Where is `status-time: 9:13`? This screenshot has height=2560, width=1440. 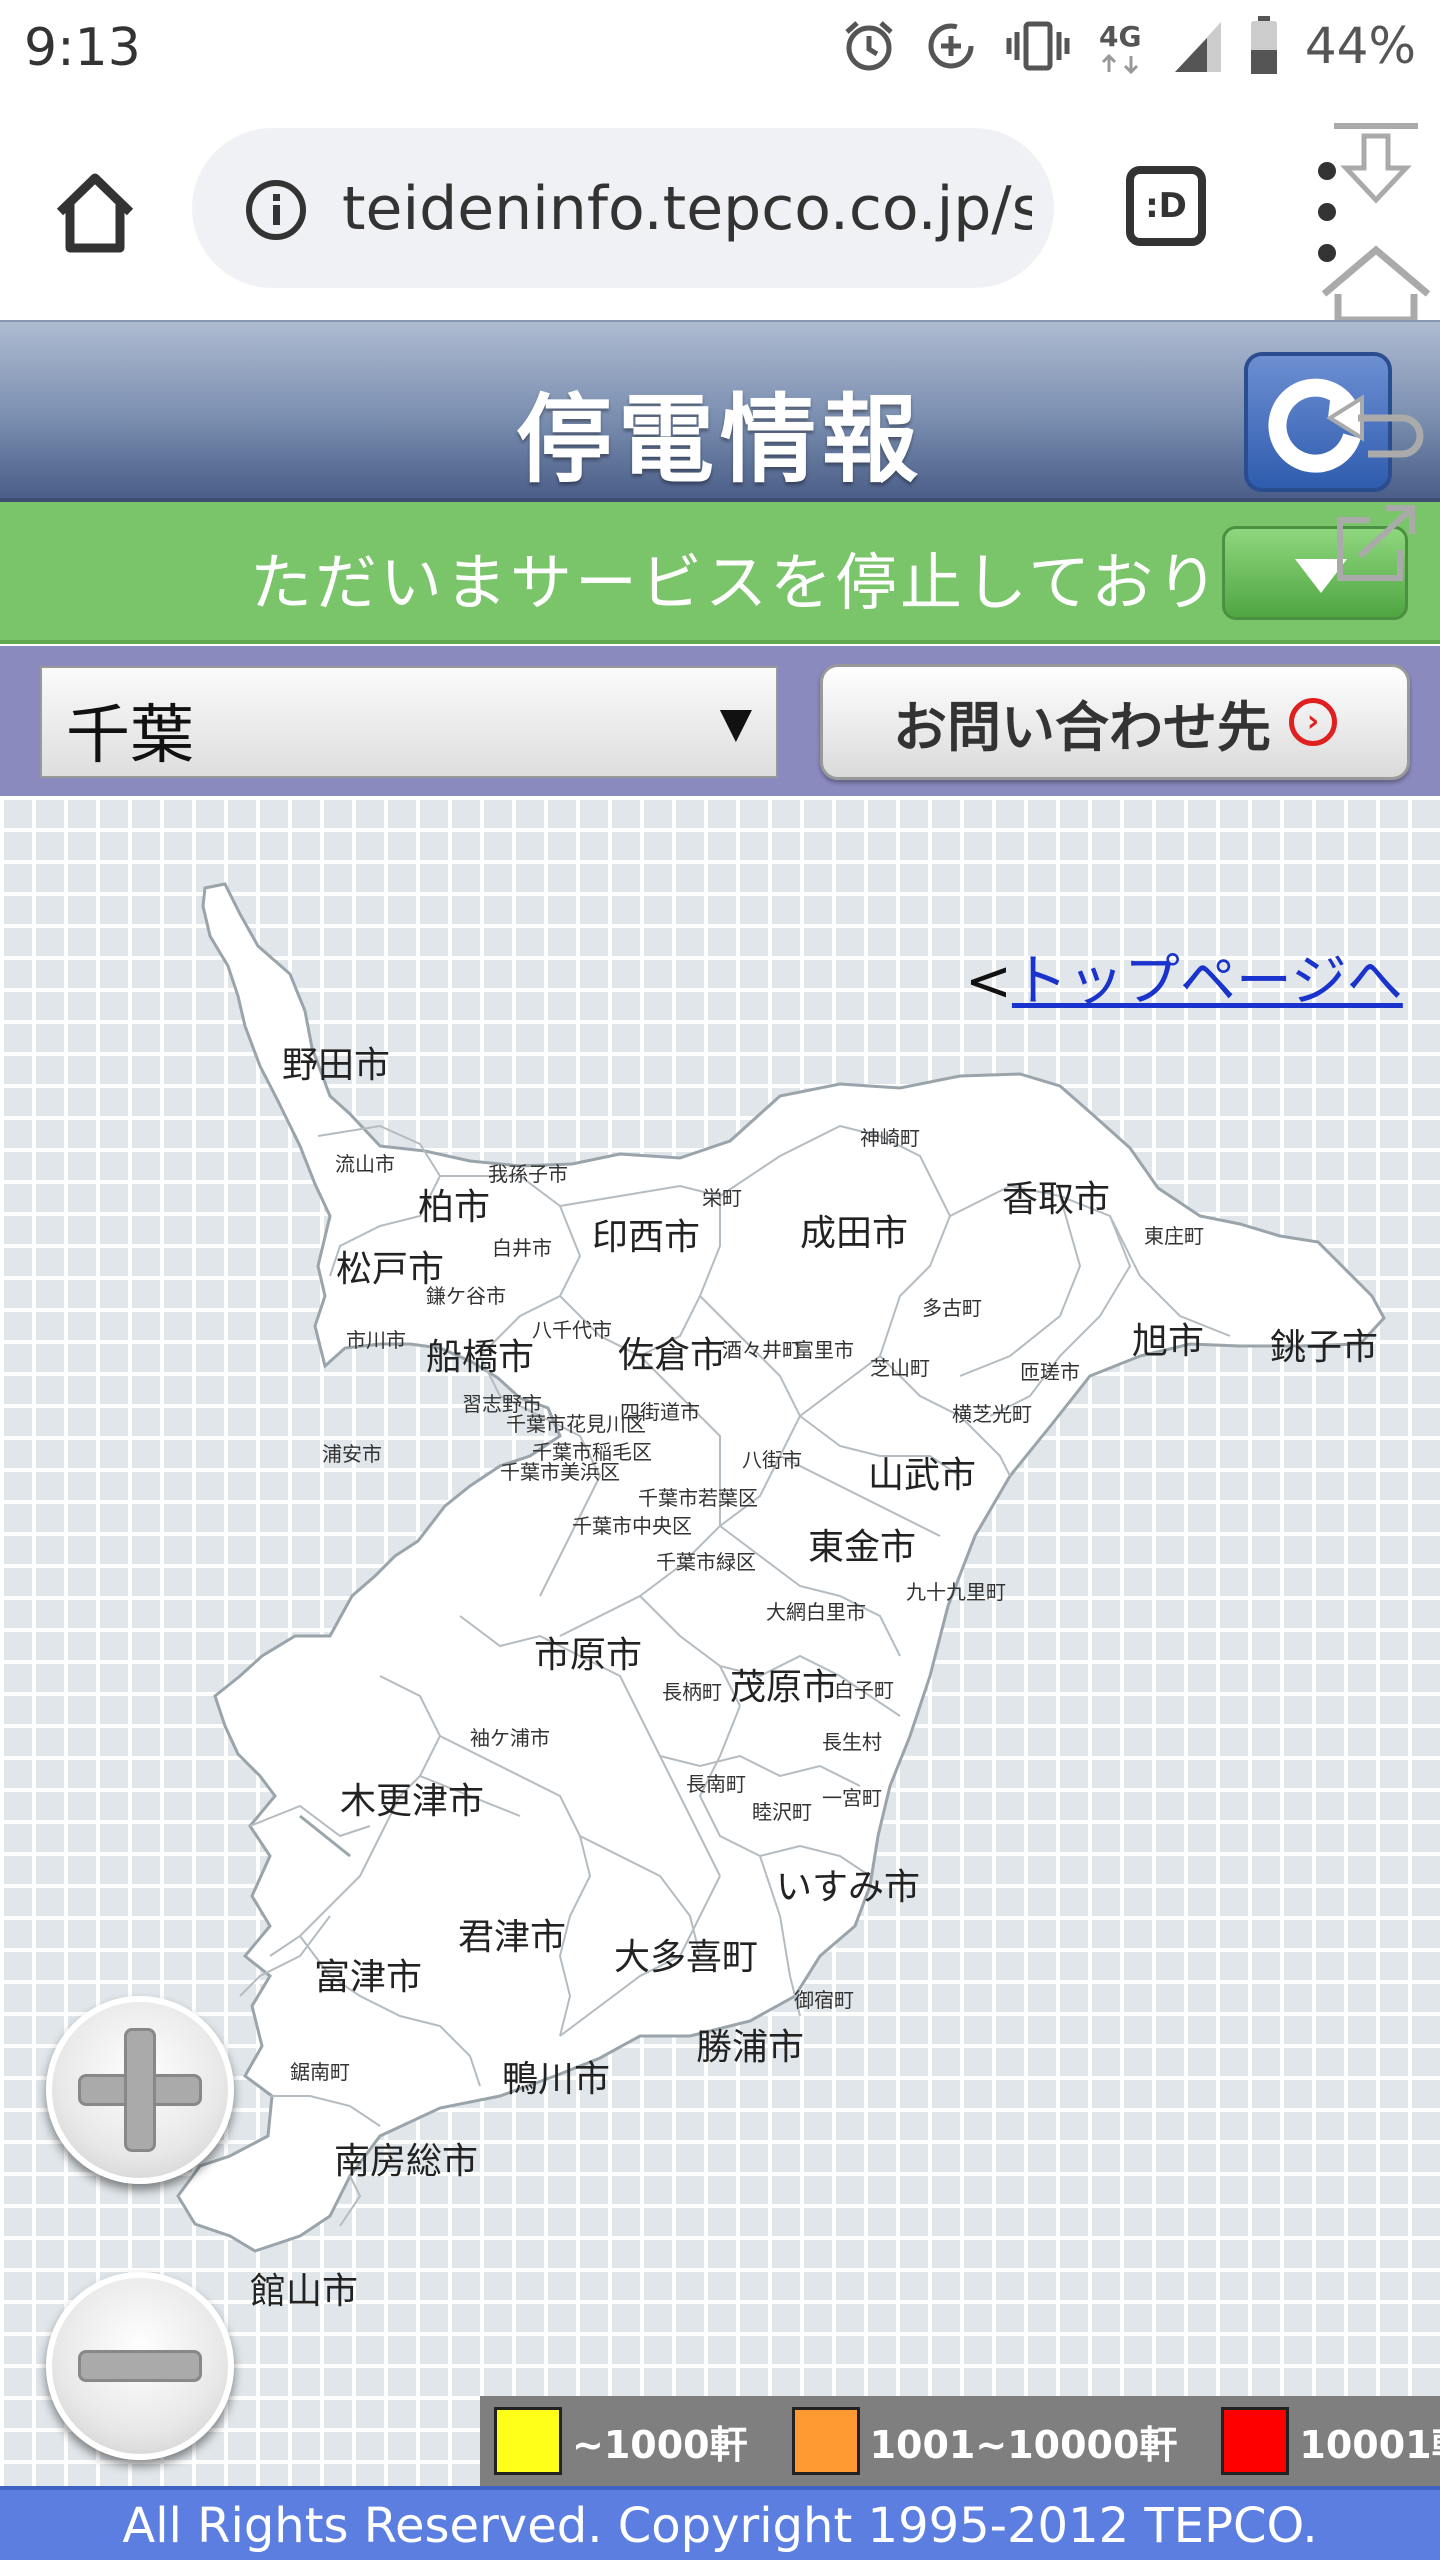 status-time: 9:13 is located at coordinates (82, 48).